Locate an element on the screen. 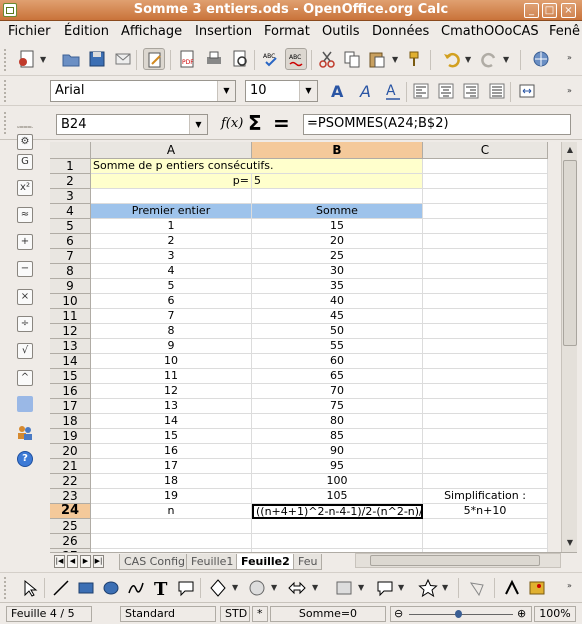  divide-icon: ÷ is located at coordinates (25, 324).